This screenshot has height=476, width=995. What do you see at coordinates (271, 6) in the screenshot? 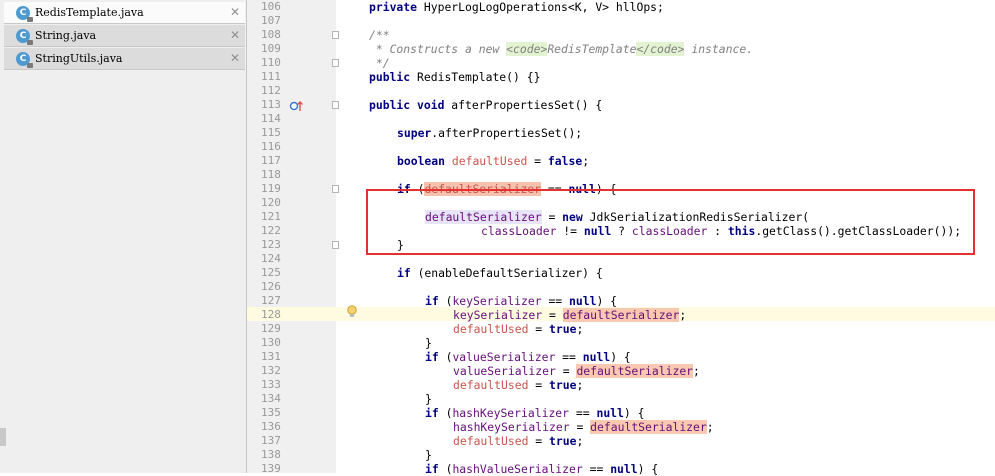
I see `line-number: 106` at bounding box center [271, 6].